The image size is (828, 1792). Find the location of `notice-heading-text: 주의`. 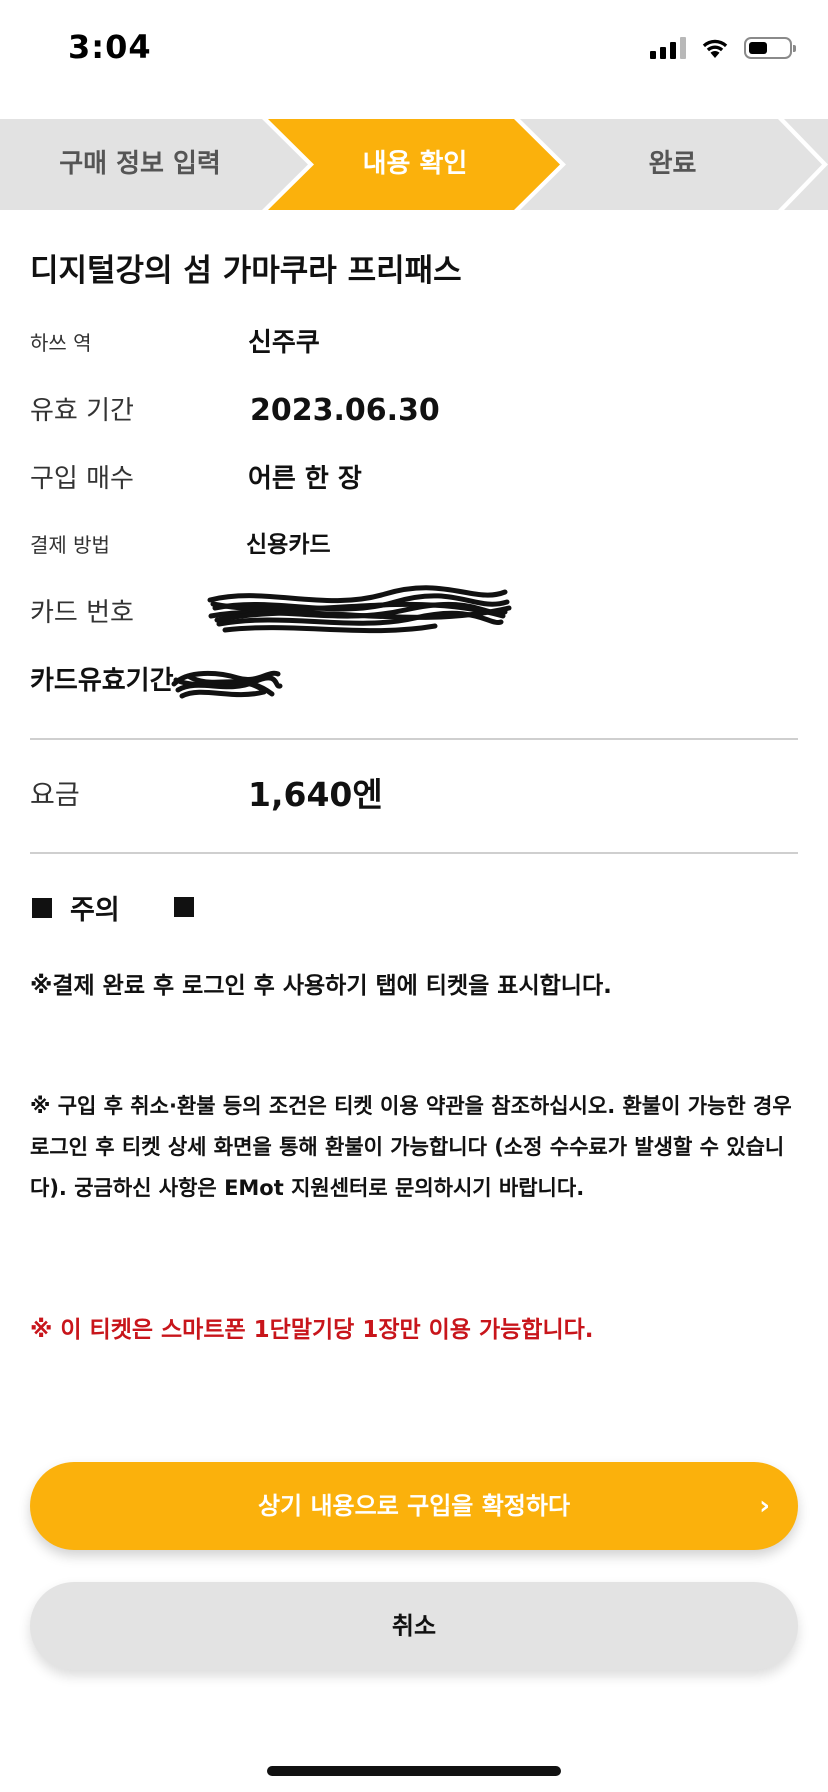

notice-heading-text: 주의 is located at coordinates (95, 910).